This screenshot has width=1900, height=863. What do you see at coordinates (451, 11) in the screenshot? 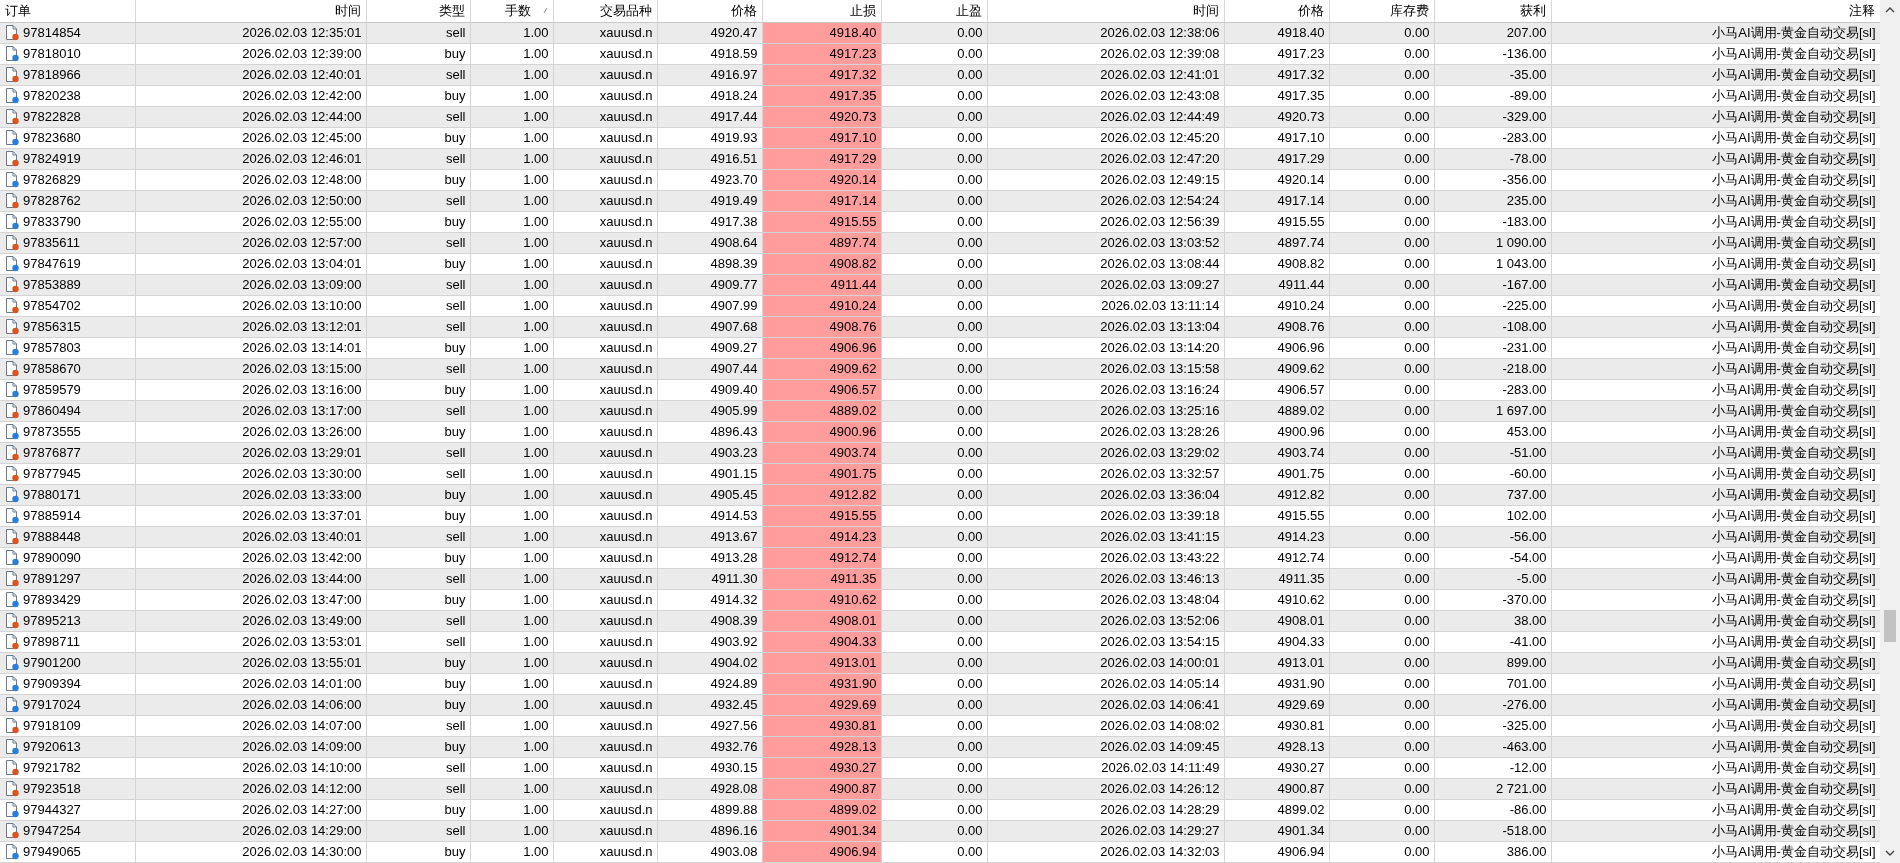
I see `column-header: 类型` at bounding box center [451, 11].